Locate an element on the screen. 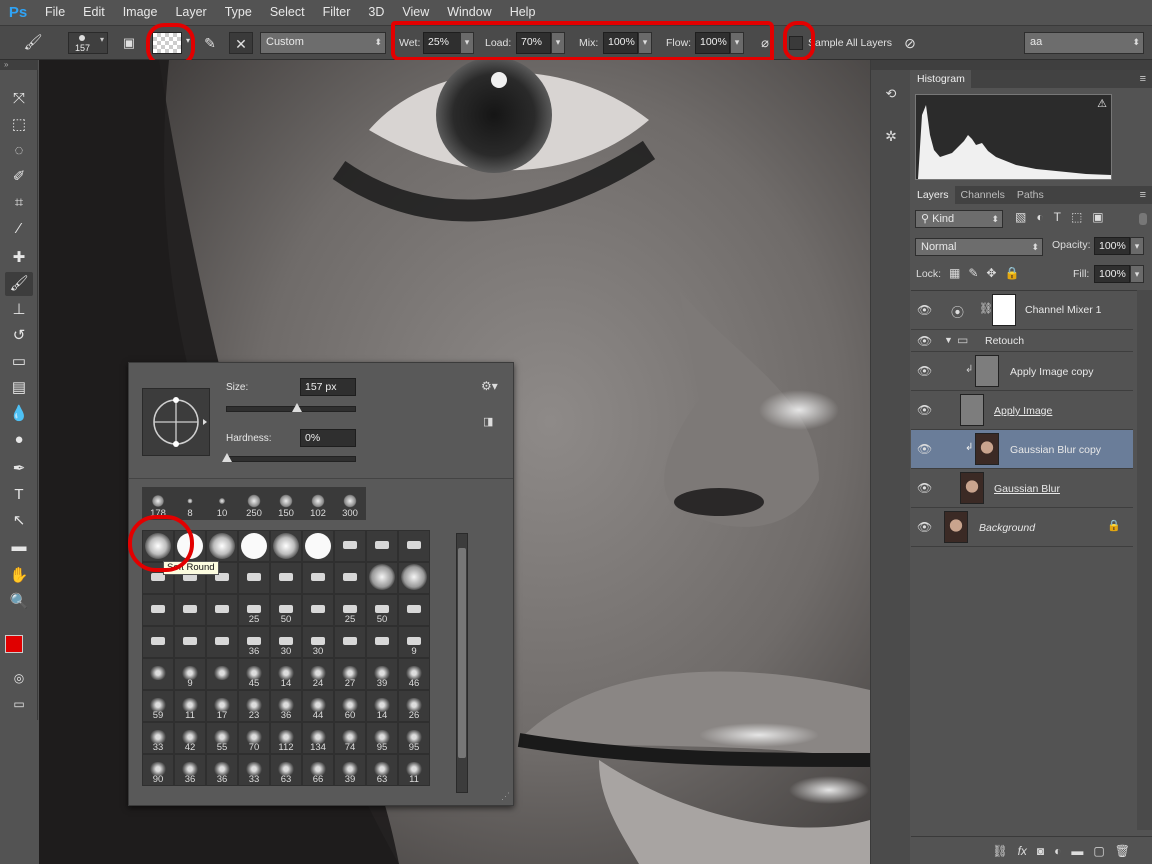 The width and height of the screenshot is (1152, 864). shape-tool-icon: ▬ is located at coordinates (19, 547).